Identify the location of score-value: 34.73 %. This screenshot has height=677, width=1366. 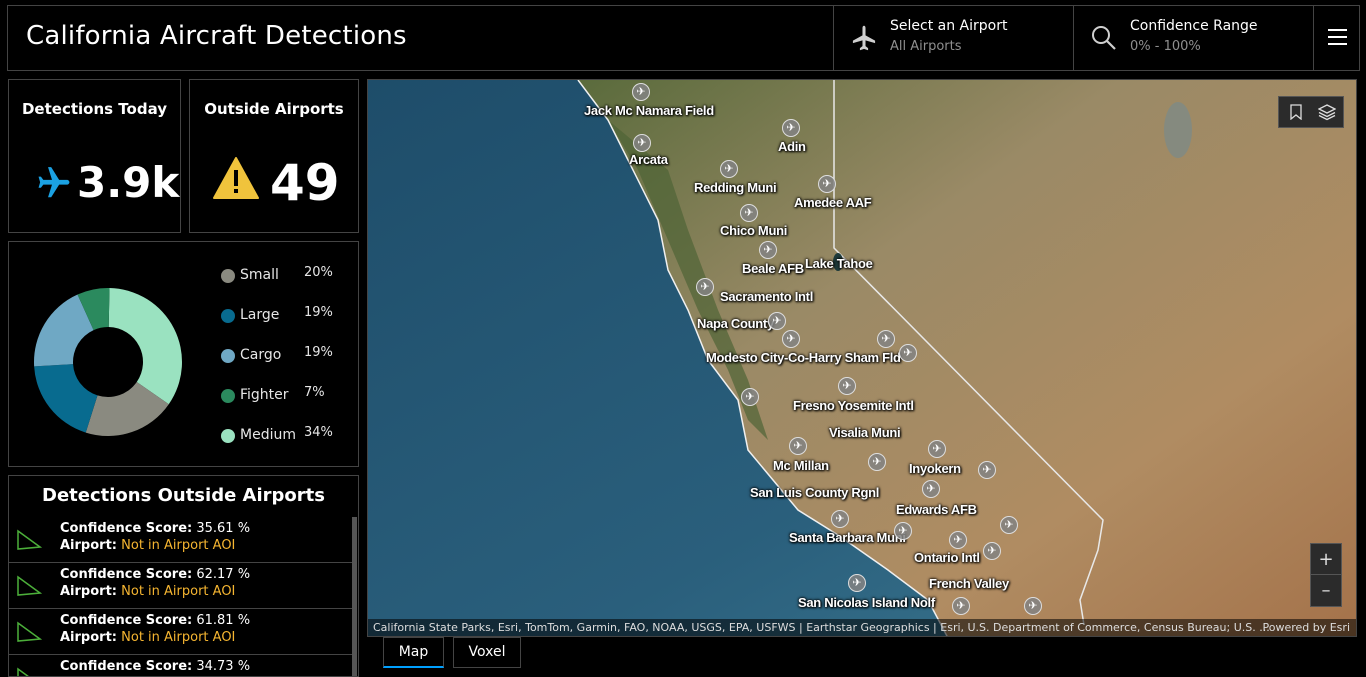
(223, 666).